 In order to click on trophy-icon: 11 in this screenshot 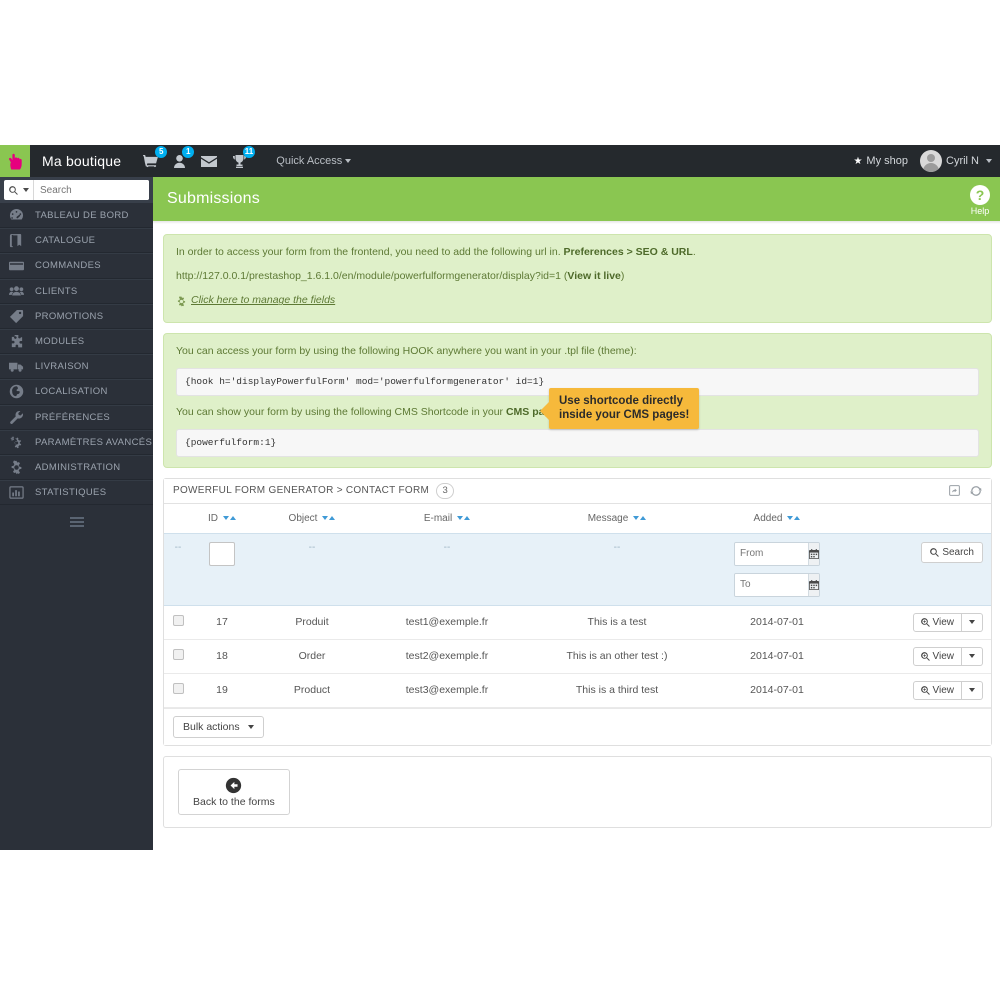, I will do `click(244, 161)`.